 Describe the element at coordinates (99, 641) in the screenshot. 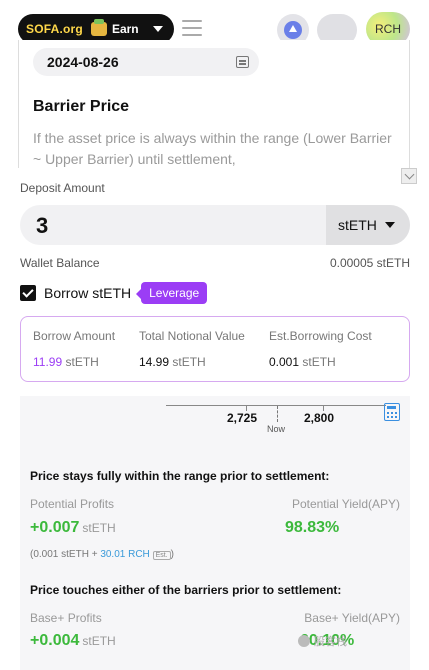

I see `base-profits-unit: stETH` at that location.